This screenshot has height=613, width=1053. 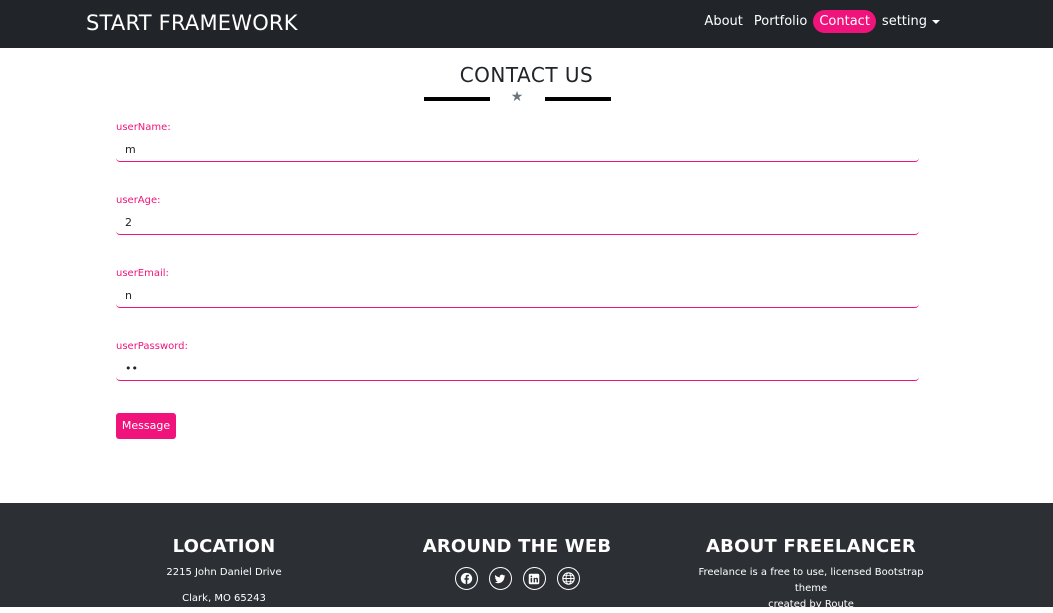 What do you see at coordinates (517, 298) in the screenshot?
I see `useremail-input: n` at bounding box center [517, 298].